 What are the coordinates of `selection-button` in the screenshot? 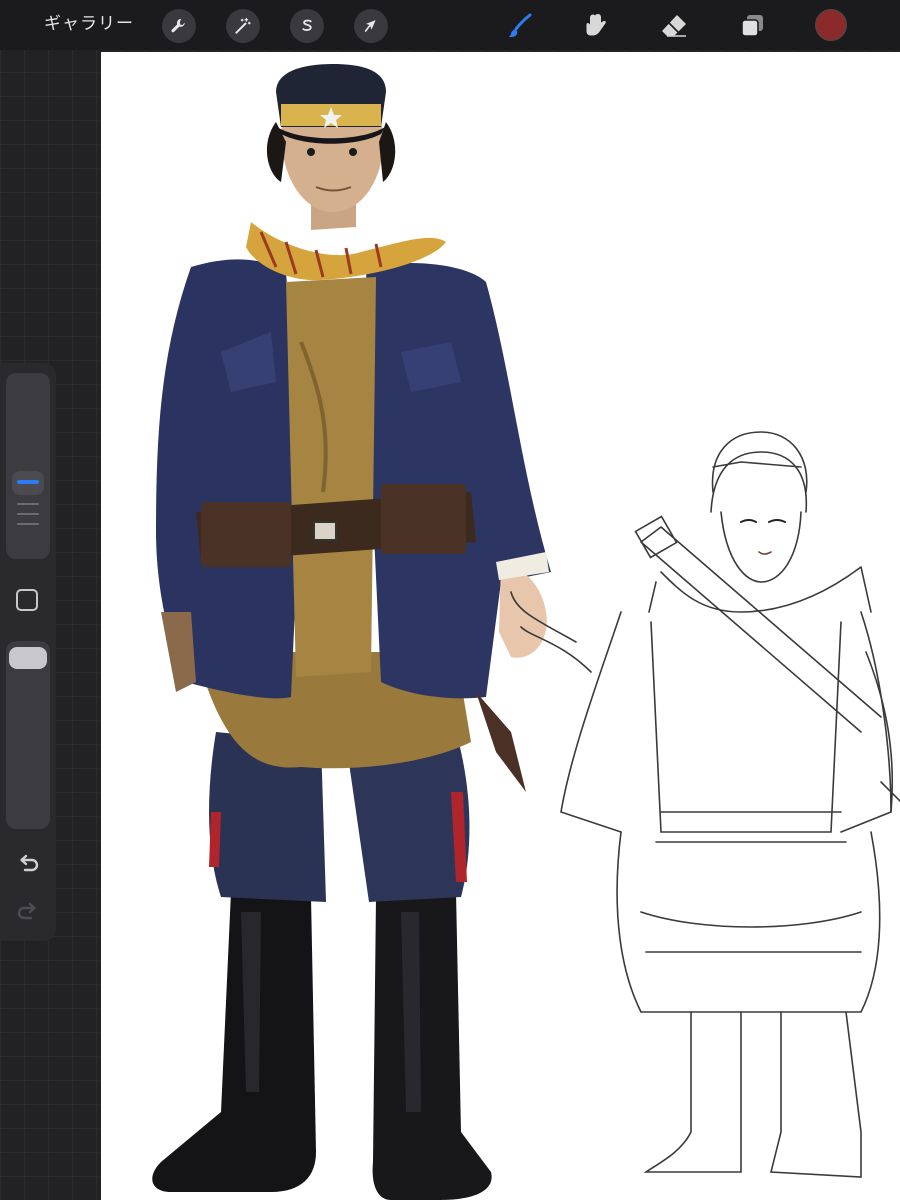 It's located at (307, 26).